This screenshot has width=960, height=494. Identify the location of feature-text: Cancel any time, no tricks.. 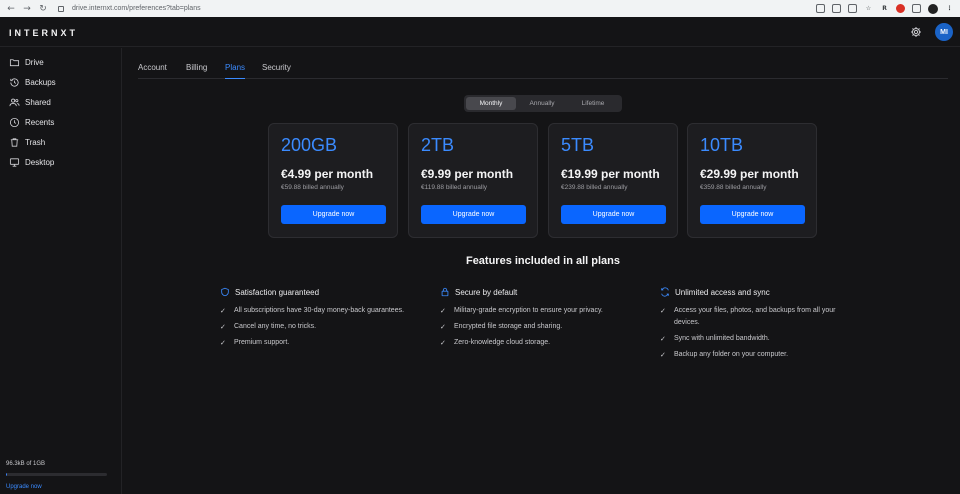
(275, 326).